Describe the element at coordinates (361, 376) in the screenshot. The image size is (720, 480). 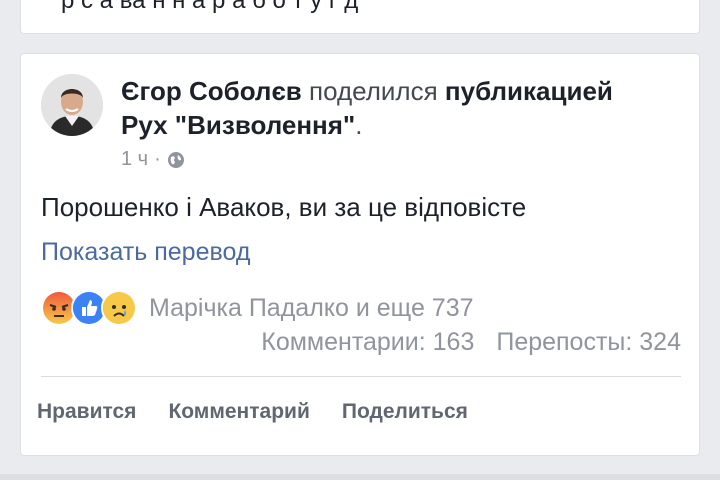
I see `actions-divider` at that location.